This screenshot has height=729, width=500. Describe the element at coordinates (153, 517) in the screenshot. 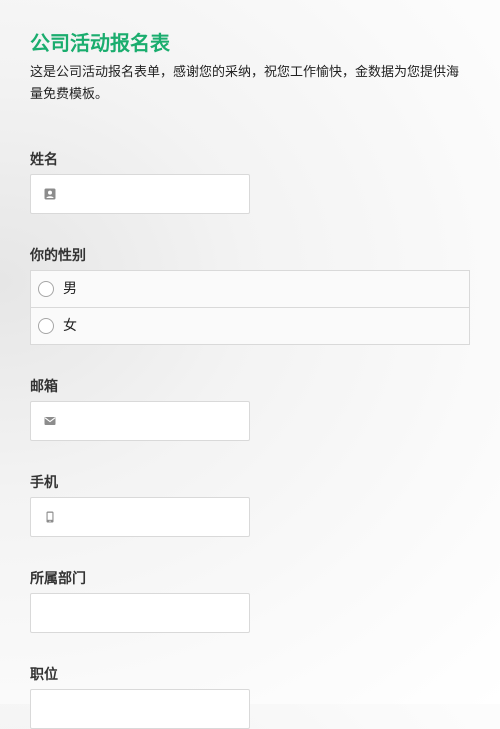

I see `phone-input` at that location.